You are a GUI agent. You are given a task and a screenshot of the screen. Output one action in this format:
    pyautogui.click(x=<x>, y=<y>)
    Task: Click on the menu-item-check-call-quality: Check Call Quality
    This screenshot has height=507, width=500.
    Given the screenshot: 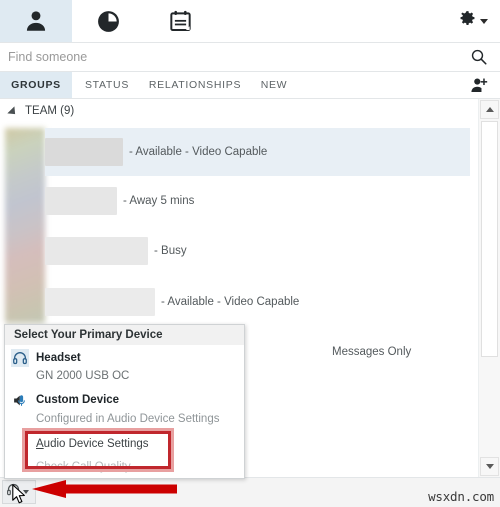 What is the action you would take?
    pyautogui.click(x=83, y=467)
    